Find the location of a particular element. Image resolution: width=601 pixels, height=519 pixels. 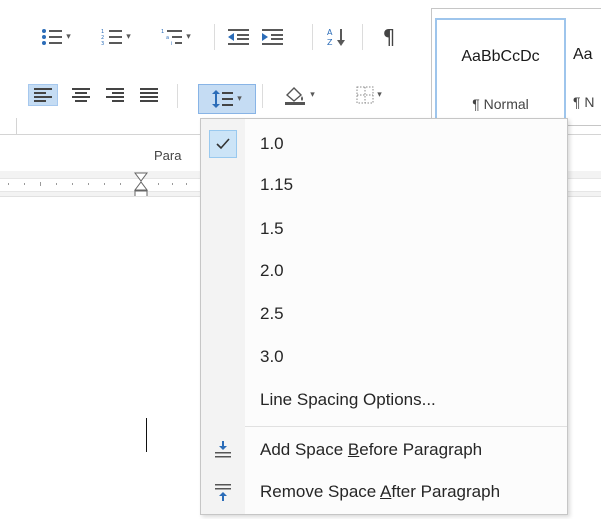

line-spacing-icon is located at coordinates (223, 99).